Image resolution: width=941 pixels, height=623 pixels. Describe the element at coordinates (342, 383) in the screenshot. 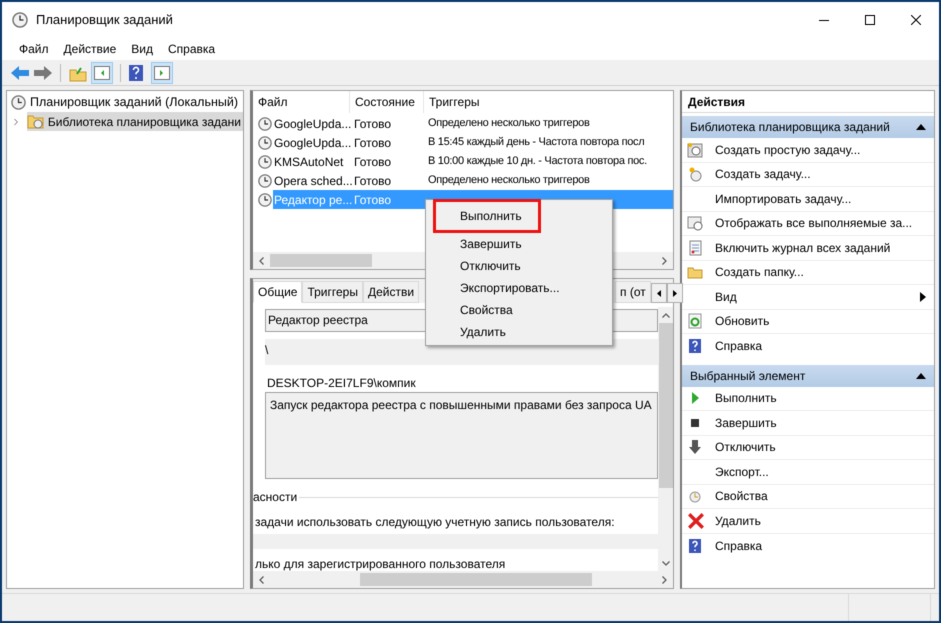

I see `author-text: DESKTOP-2EI7LF9\компик` at that location.